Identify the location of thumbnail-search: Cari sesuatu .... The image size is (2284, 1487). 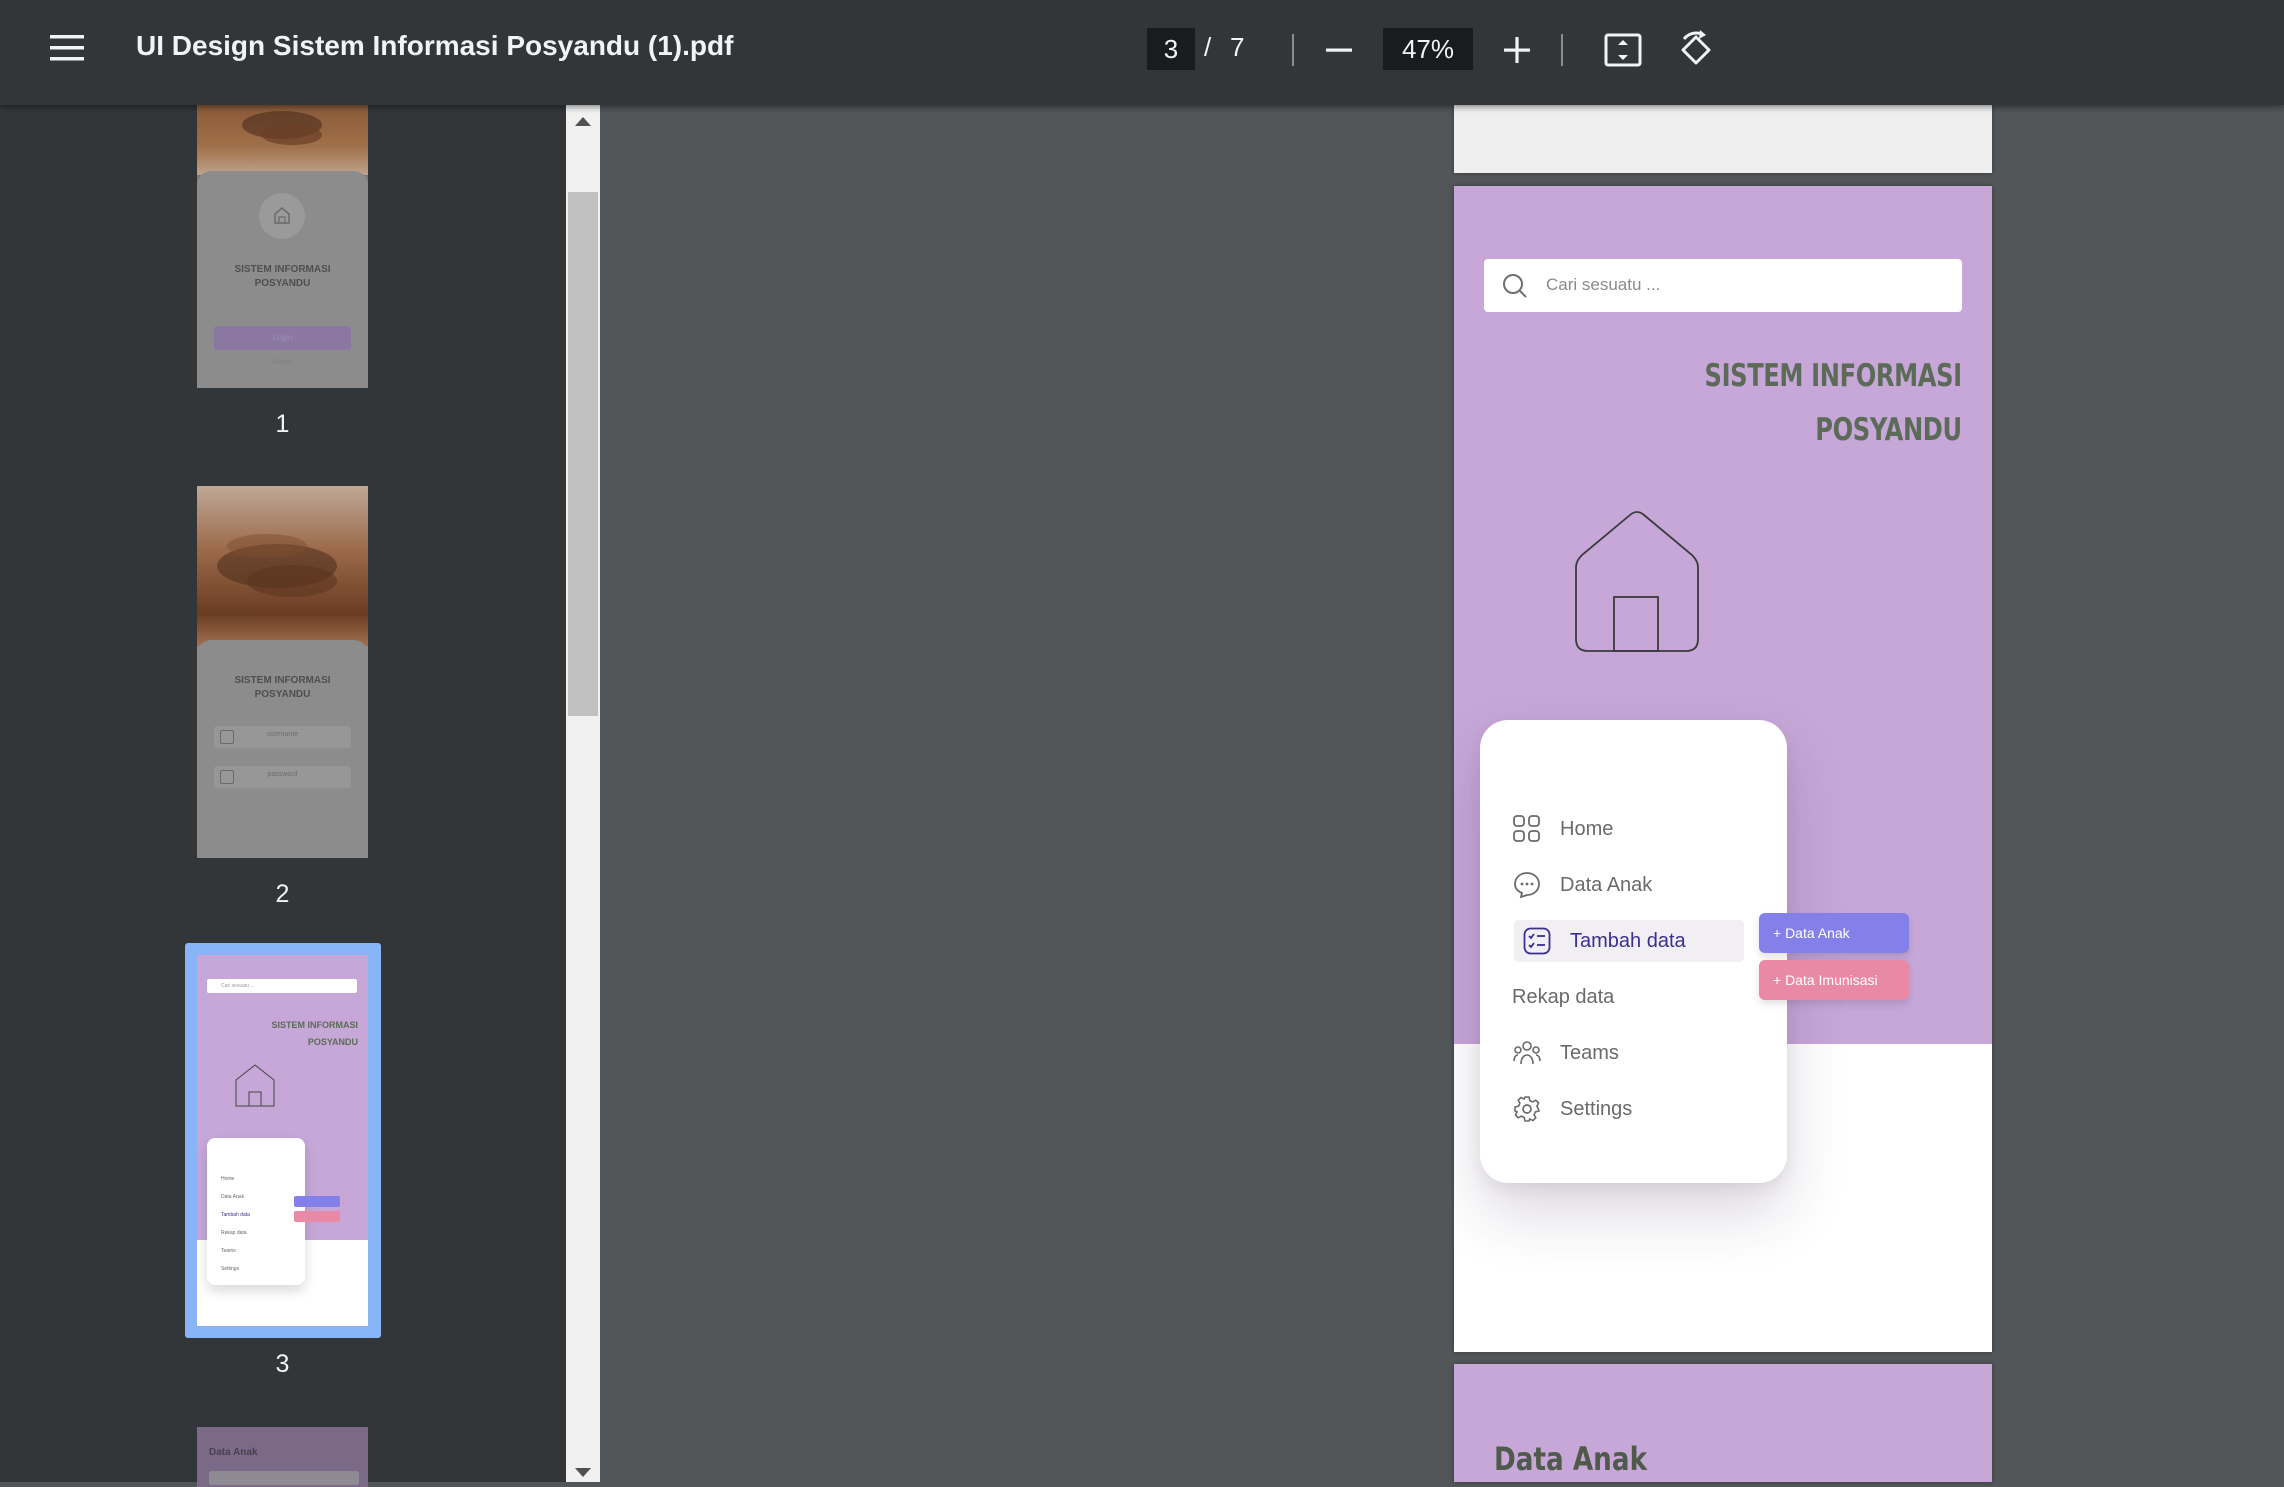
(282, 986).